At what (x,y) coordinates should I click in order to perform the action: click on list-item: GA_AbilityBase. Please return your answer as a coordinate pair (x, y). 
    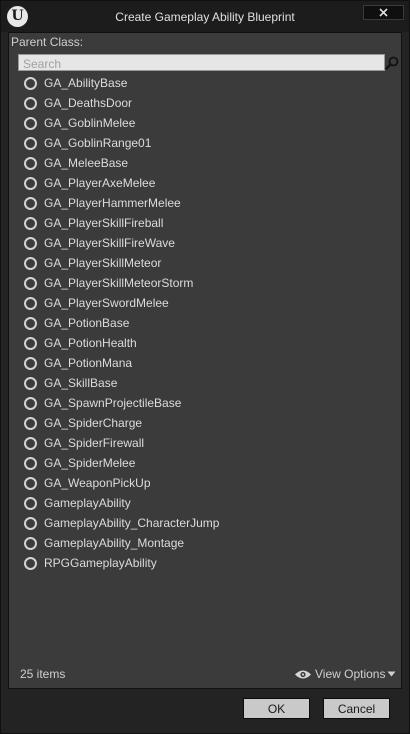
    Looking at the image, I should click on (207, 83).